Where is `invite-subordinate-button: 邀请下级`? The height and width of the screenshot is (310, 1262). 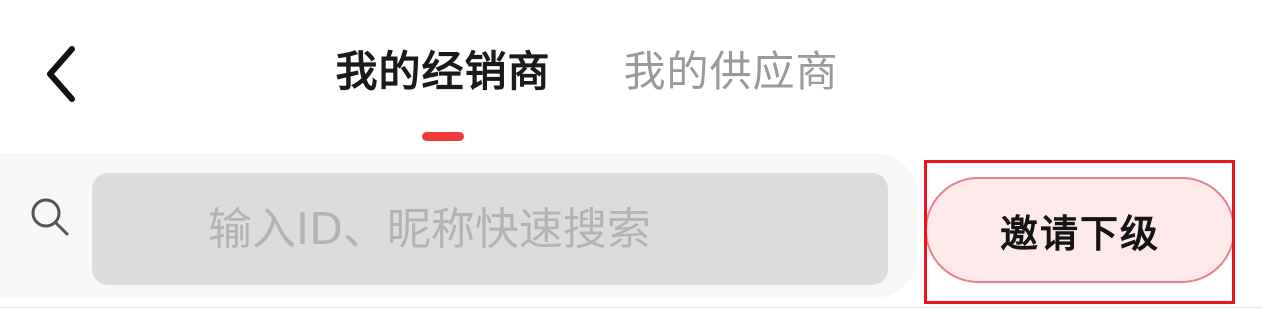
invite-subordinate-button: 邀请下级 is located at coordinates (1080, 230).